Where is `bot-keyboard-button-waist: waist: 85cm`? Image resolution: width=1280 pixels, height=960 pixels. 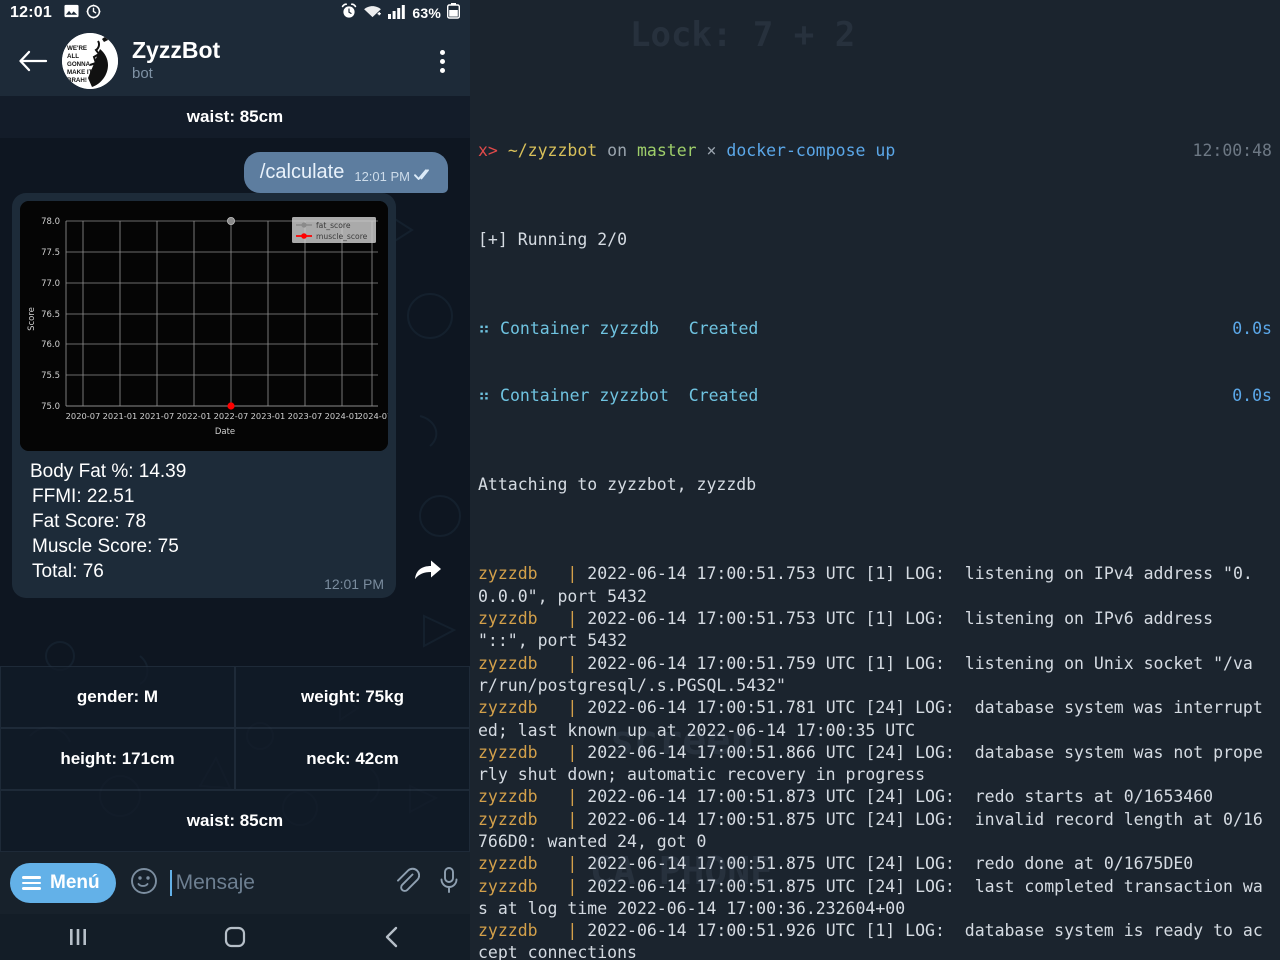
bot-keyboard-button-waist: waist: 85cm is located at coordinates (235, 821).